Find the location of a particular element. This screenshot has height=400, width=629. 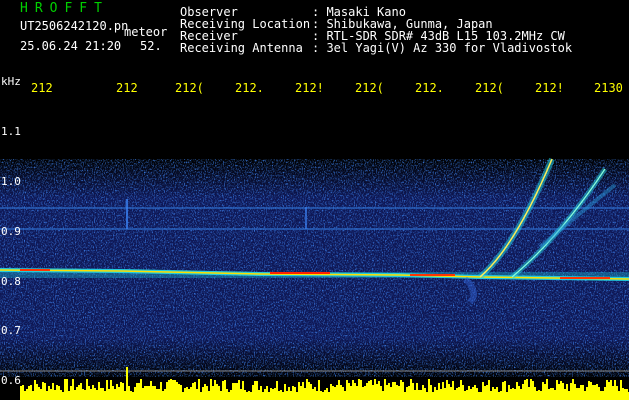

antenna-label: Receiving Antenna is located at coordinates (241, 48).